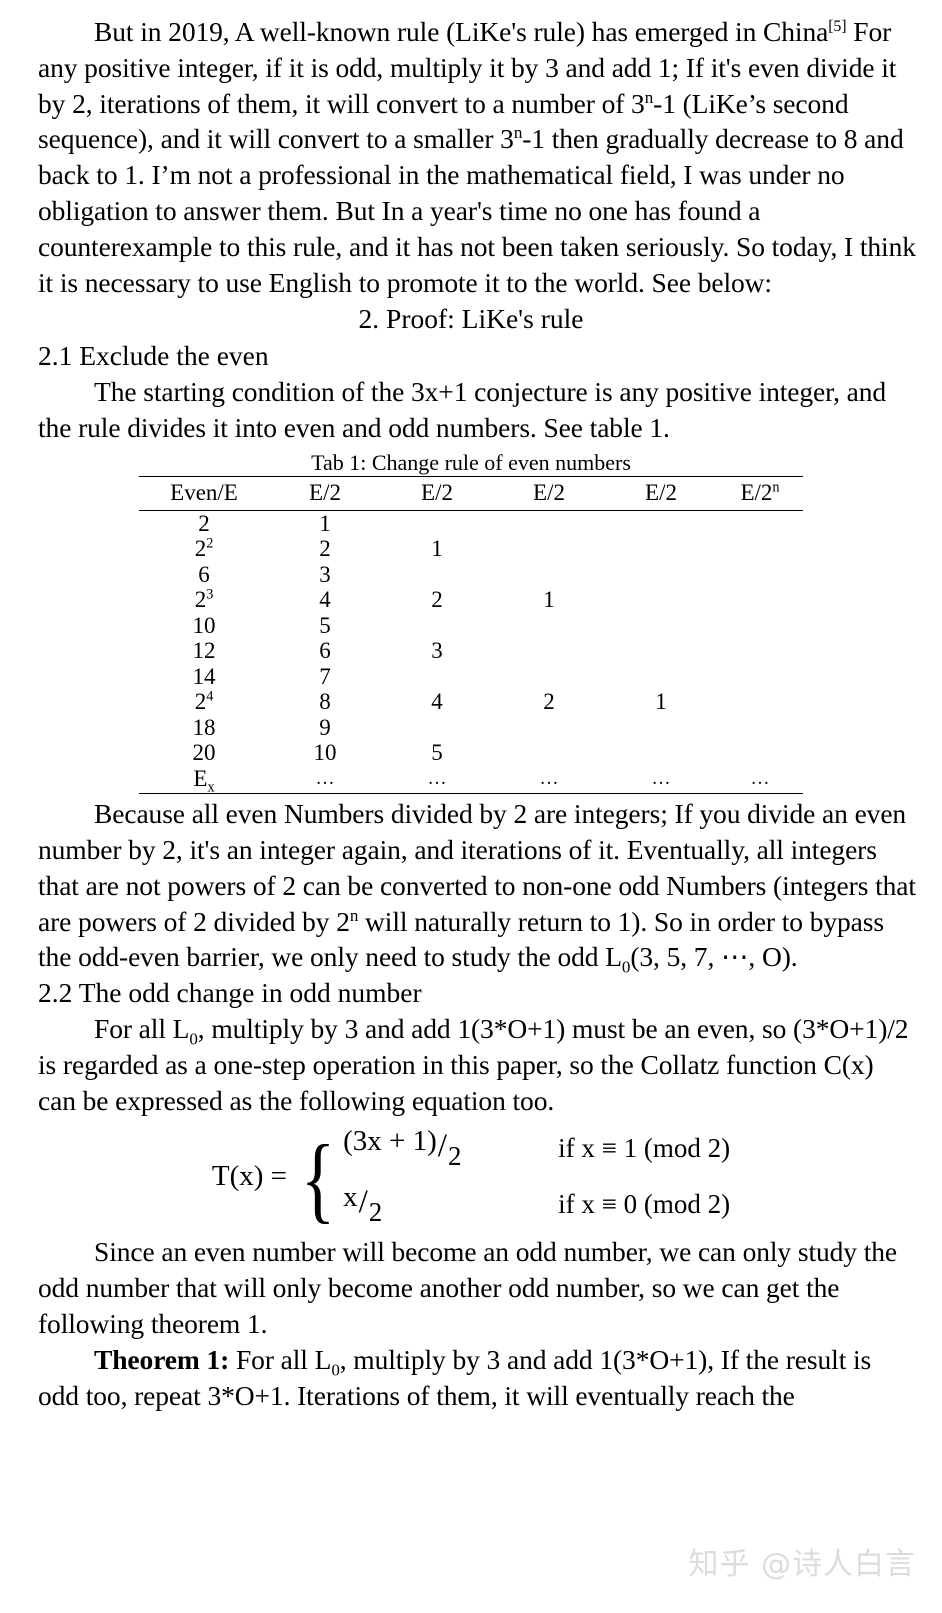 This screenshot has width=942, height=1613. Describe the element at coordinates (193, 1039) in the screenshot. I see `subscript-0-2: 0` at that location.